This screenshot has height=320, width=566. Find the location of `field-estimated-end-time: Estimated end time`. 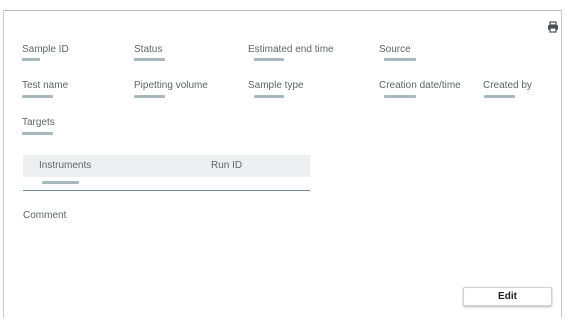

field-estimated-end-time: Estimated end time is located at coordinates (291, 50).